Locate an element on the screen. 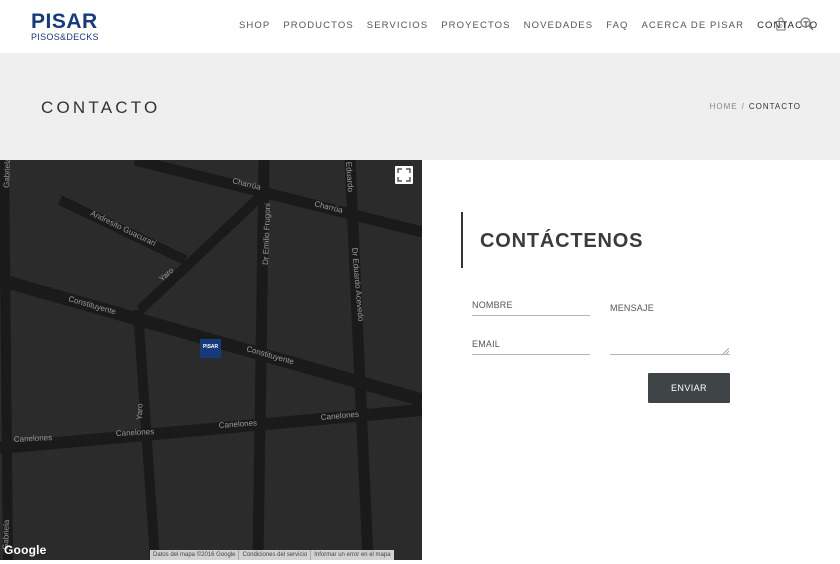 The height and width of the screenshot is (564, 840). google-logo: Google is located at coordinates (25, 550).